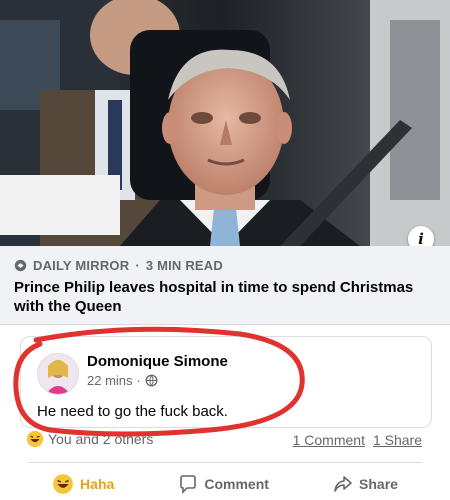 This screenshot has width=450, height=500. I want to click on share-button: Share, so click(365, 484).